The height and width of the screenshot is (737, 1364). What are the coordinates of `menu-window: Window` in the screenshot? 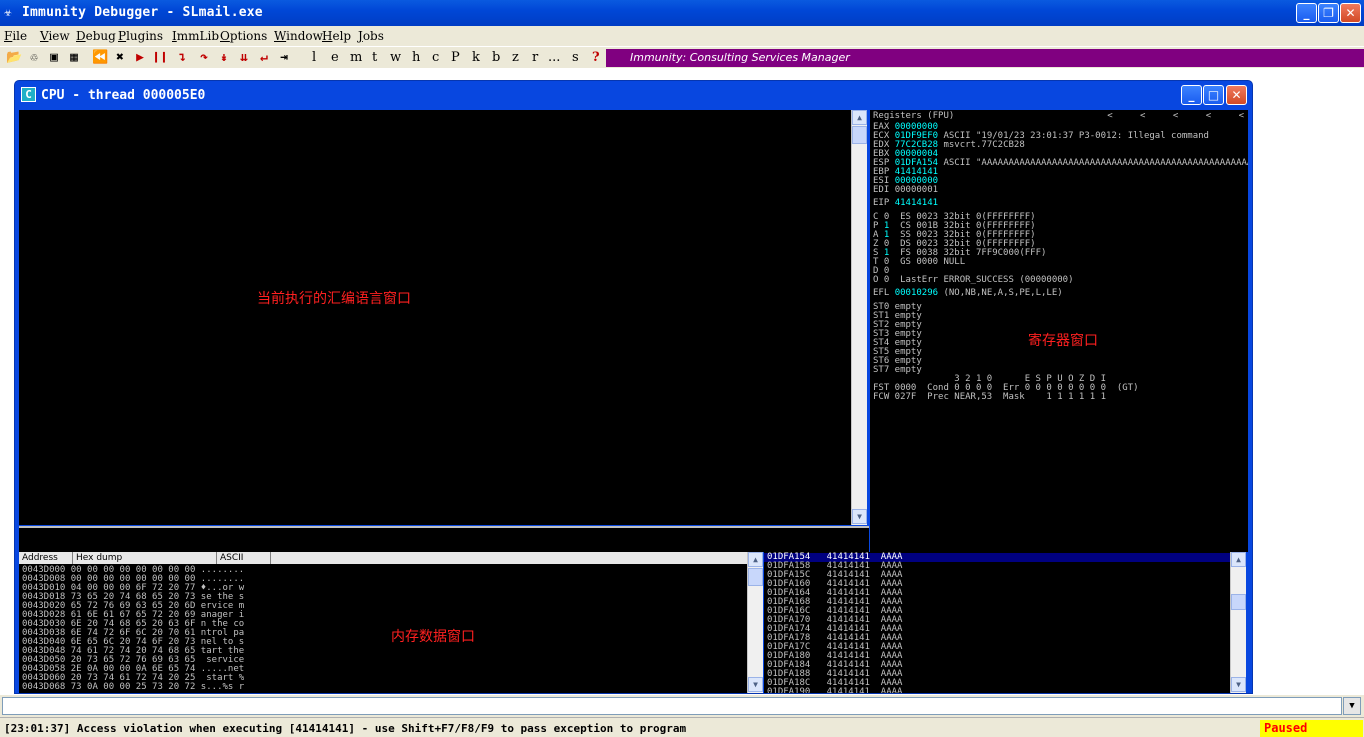 It's located at (298, 36).